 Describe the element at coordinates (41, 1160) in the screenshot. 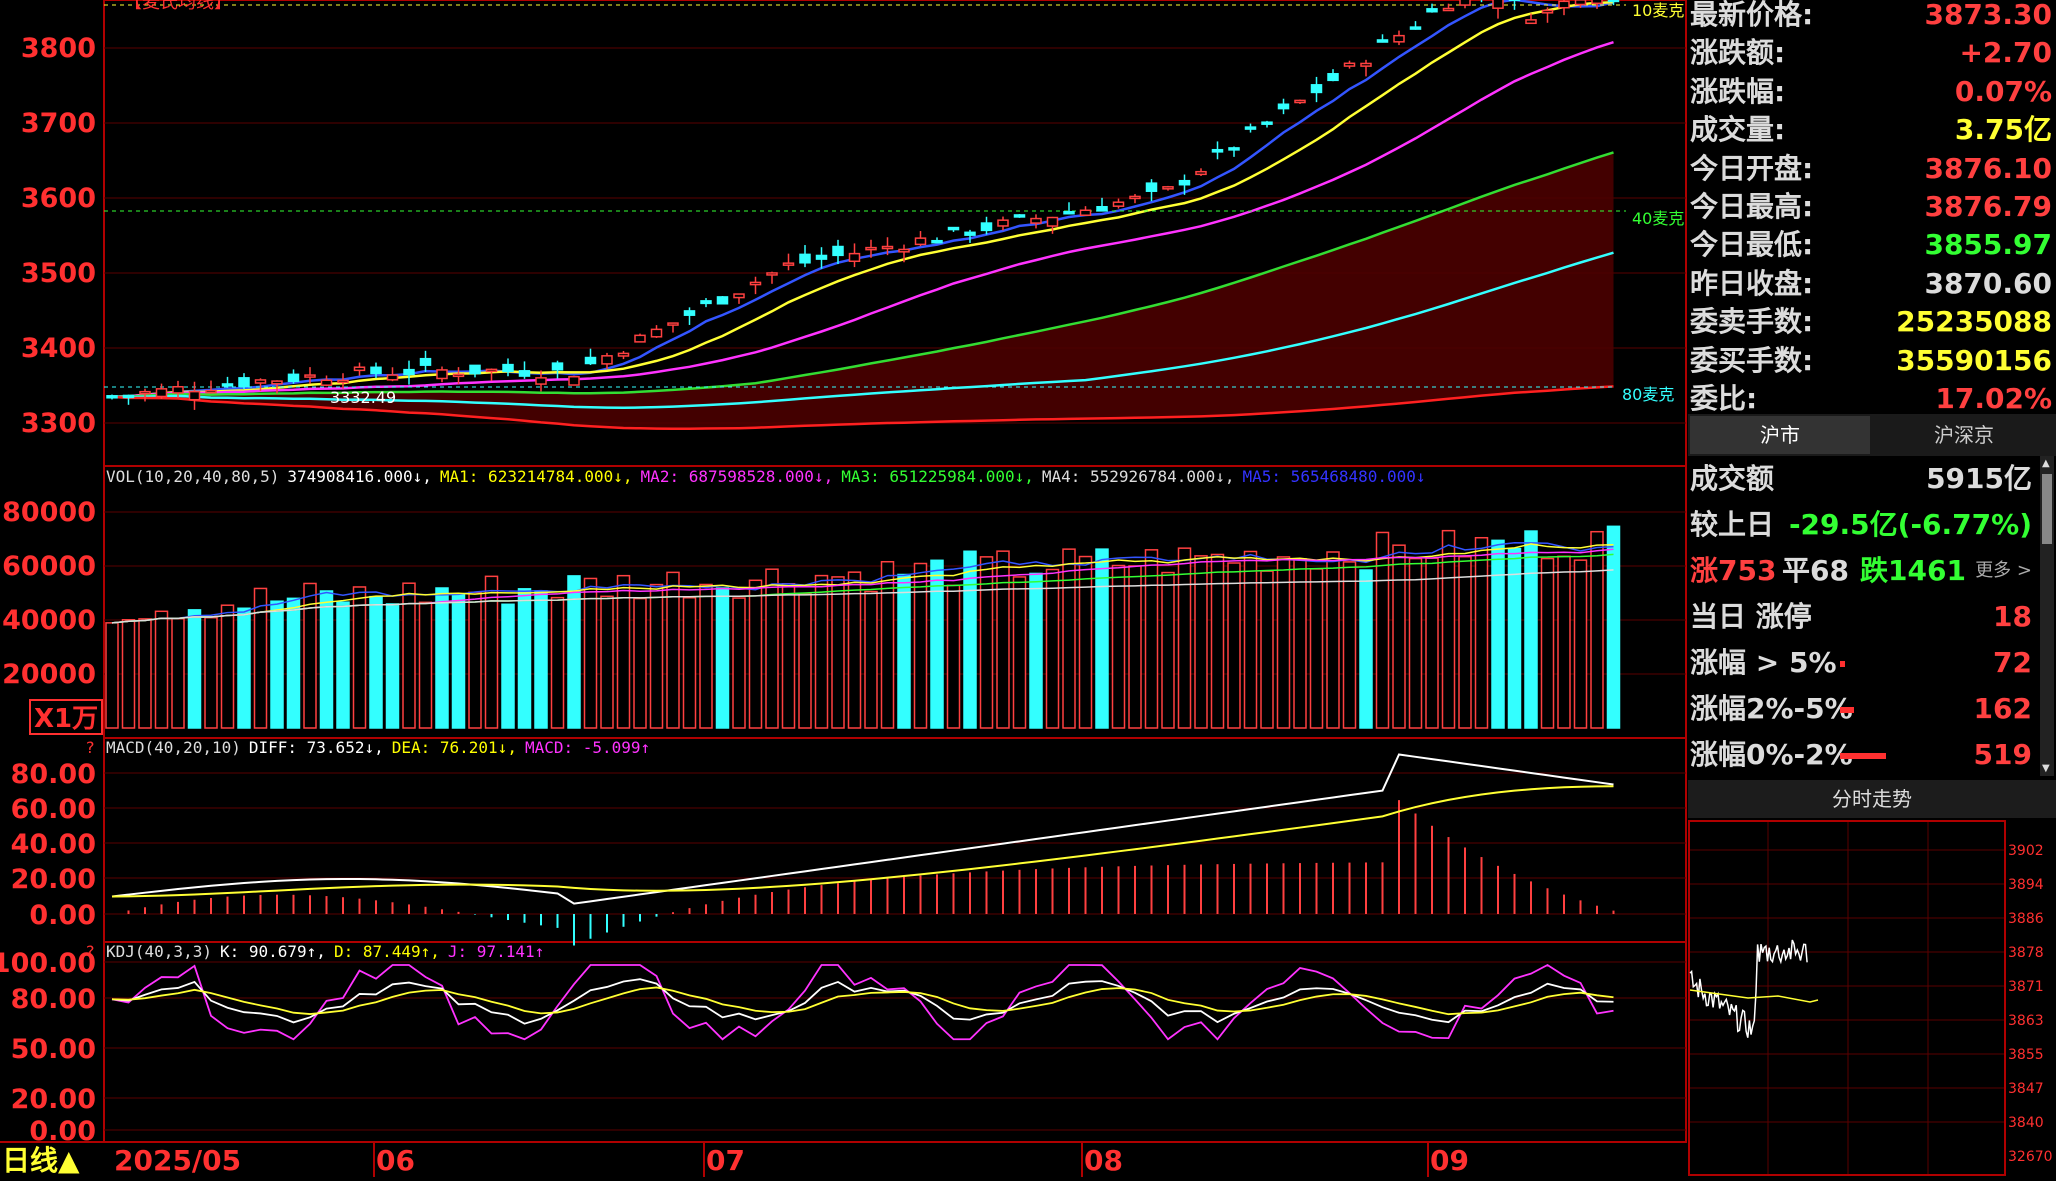

I see `period-button: 日线▲` at that location.